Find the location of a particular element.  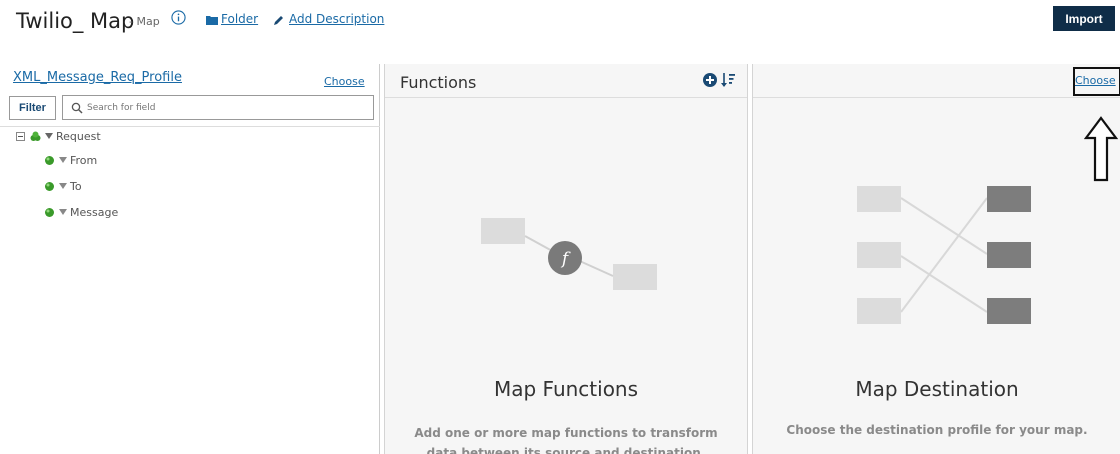

functions-header: Functions is located at coordinates (566, 81).